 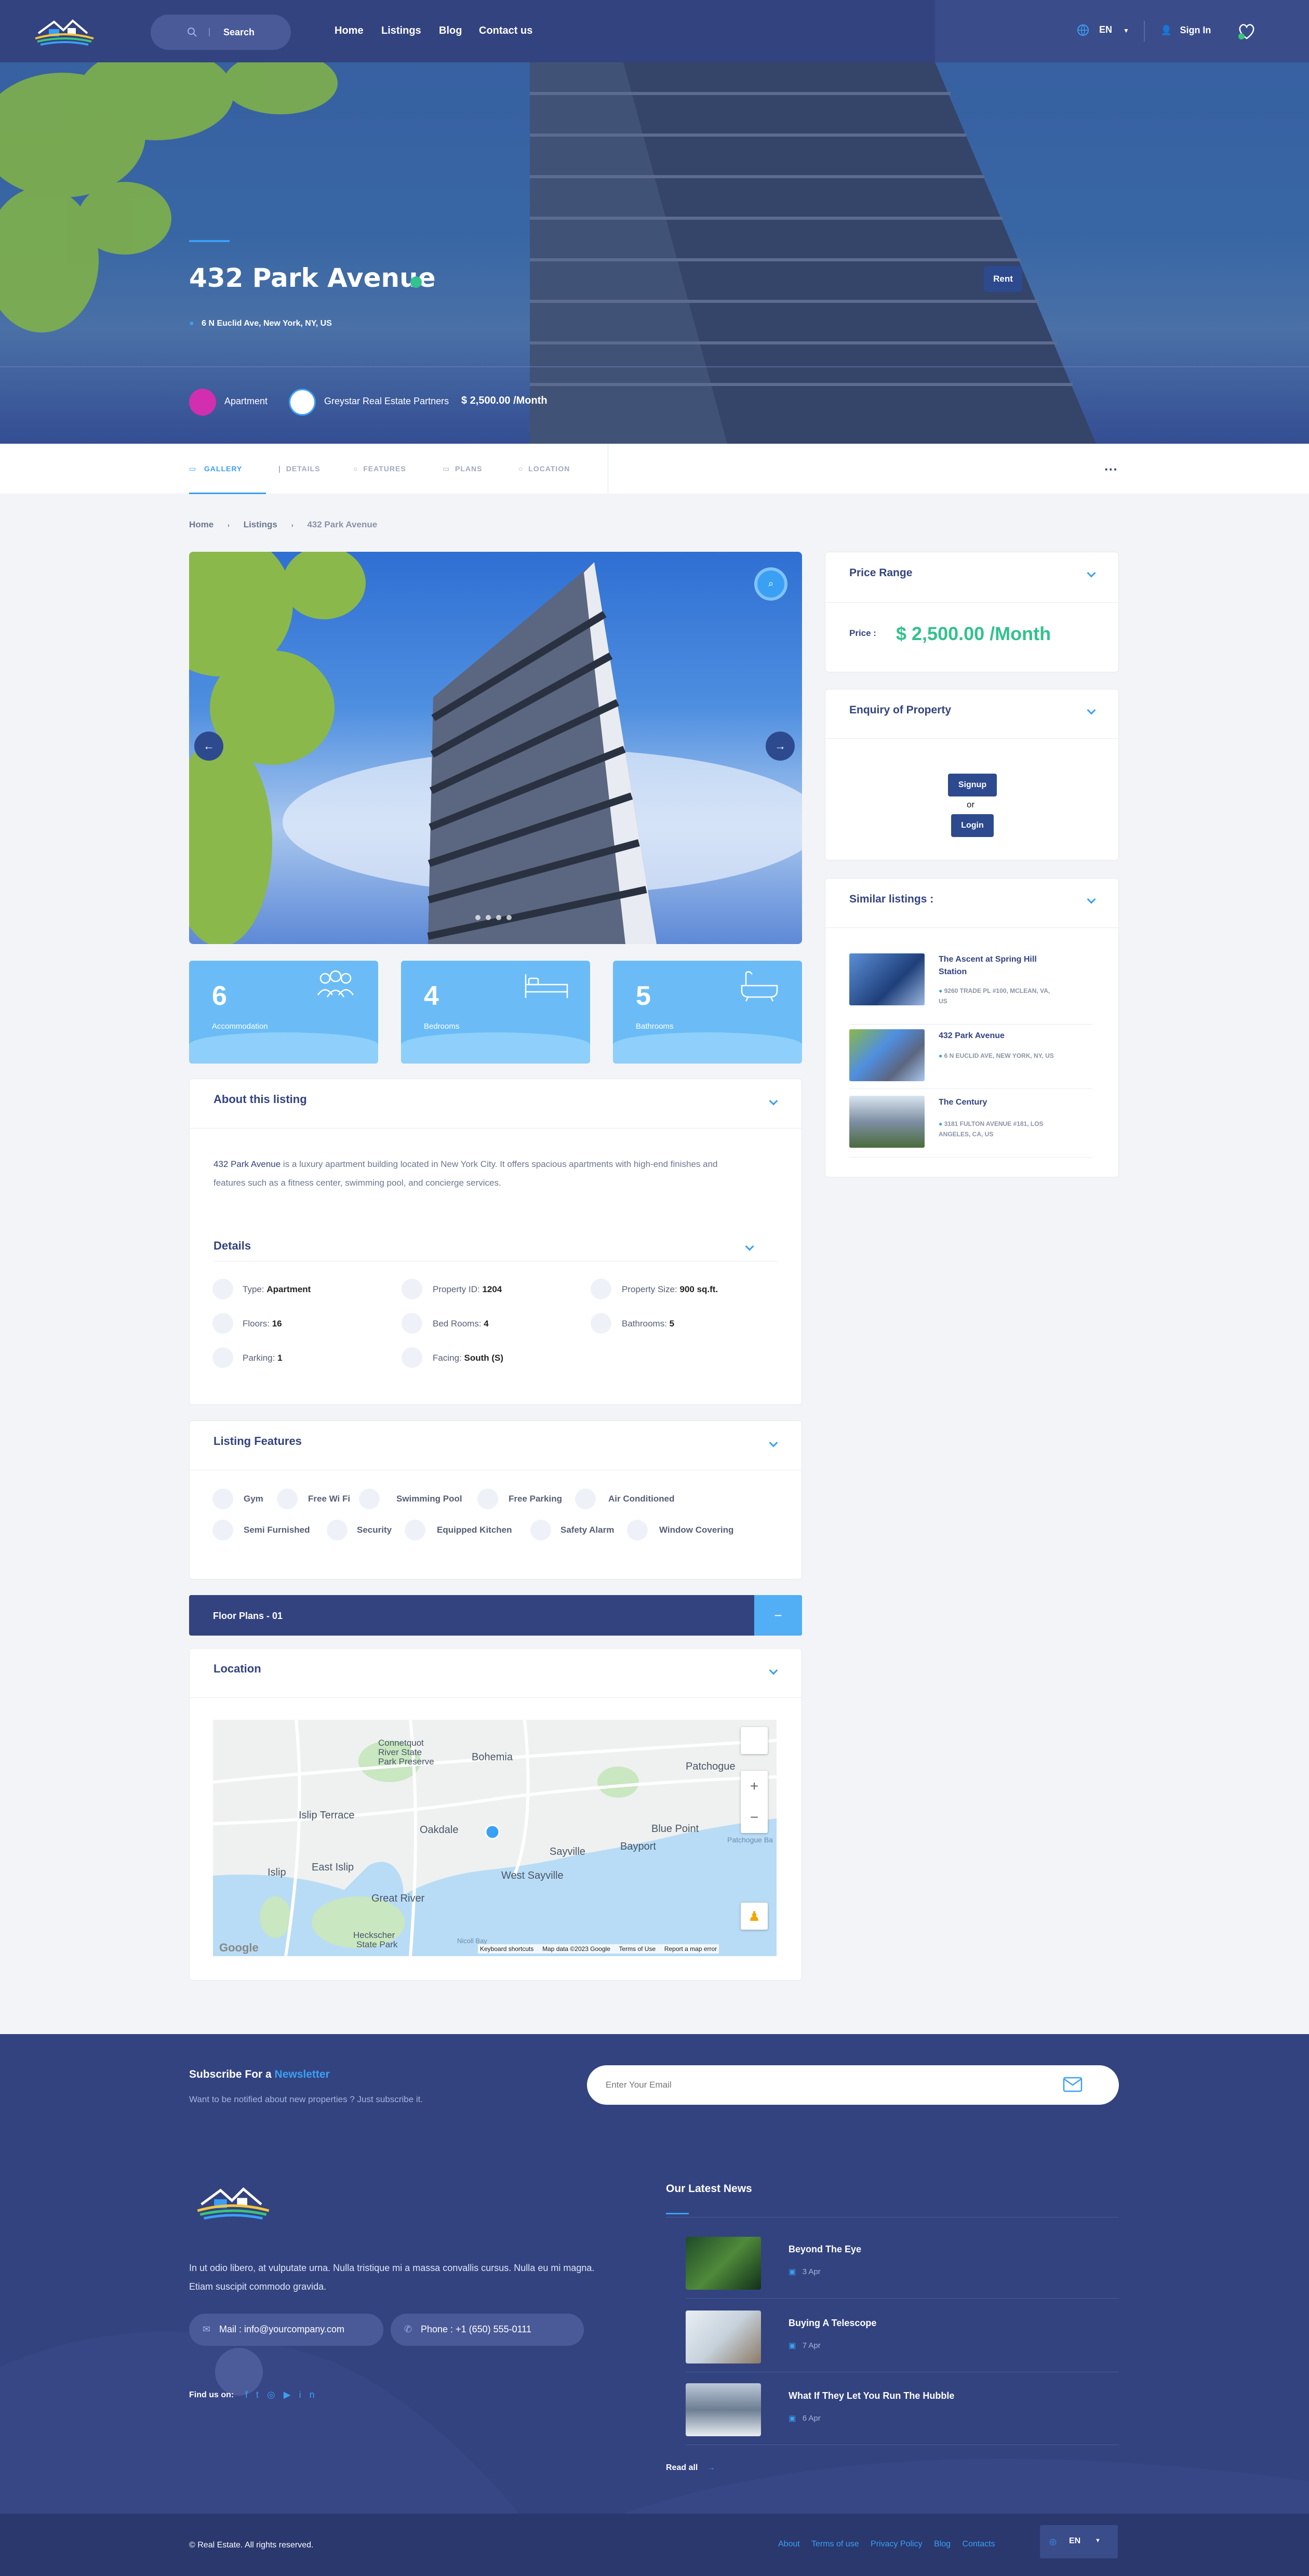 What do you see at coordinates (972, 785) in the screenshot?
I see `signup-button: Signup` at bounding box center [972, 785].